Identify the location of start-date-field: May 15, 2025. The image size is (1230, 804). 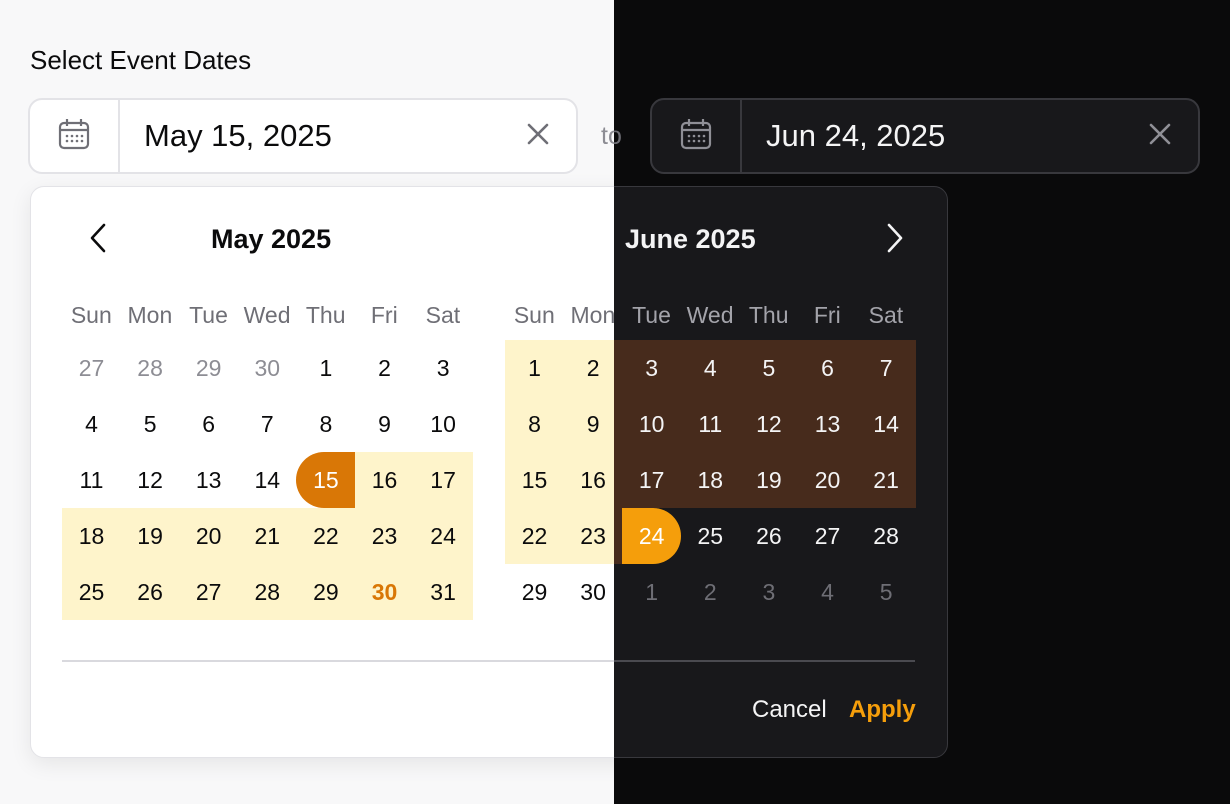
(303, 136).